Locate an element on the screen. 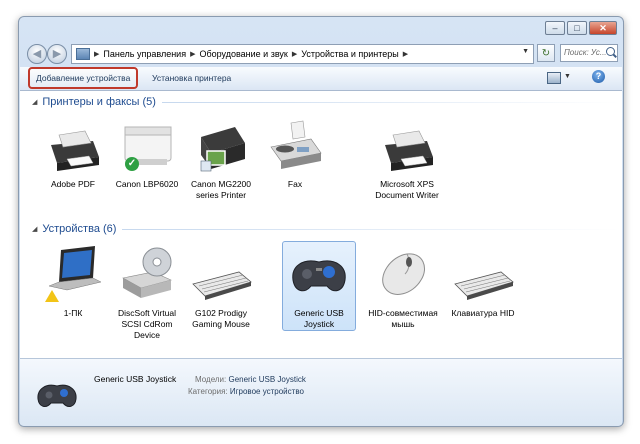 The height and width of the screenshot is (444, 640). control-panel-icon is located at coordinates (83, 54).